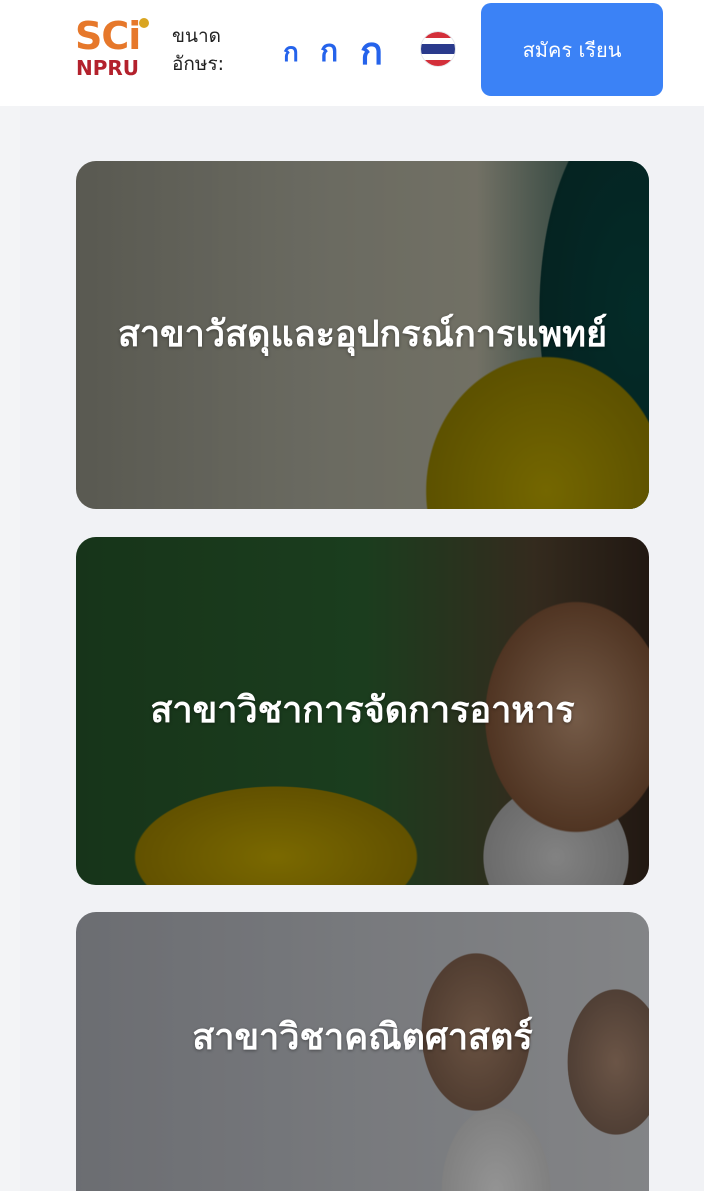 Image resolution: width=704 pixels, height=1191 pixels. Describe the element at coordinates (371, 51) in the screenshot. I see `font-size-large-button: ก` at that location.